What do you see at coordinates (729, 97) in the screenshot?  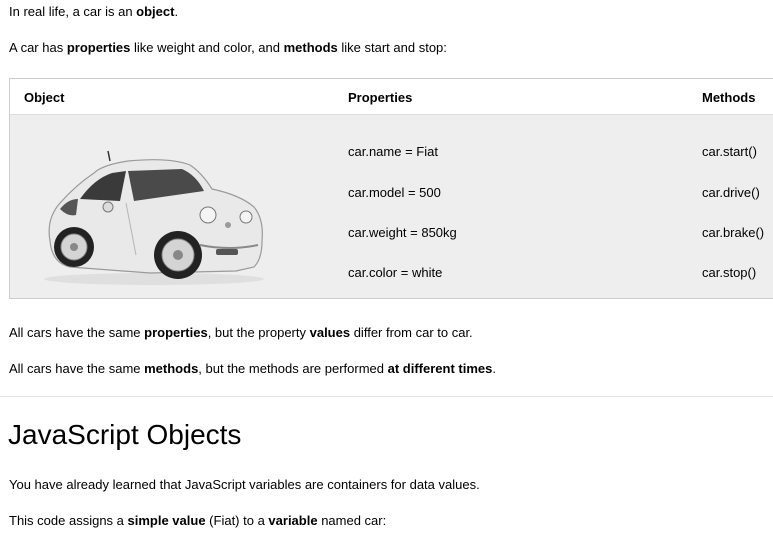 I see `header-methods: Methods` at bounding box center [729, 97].